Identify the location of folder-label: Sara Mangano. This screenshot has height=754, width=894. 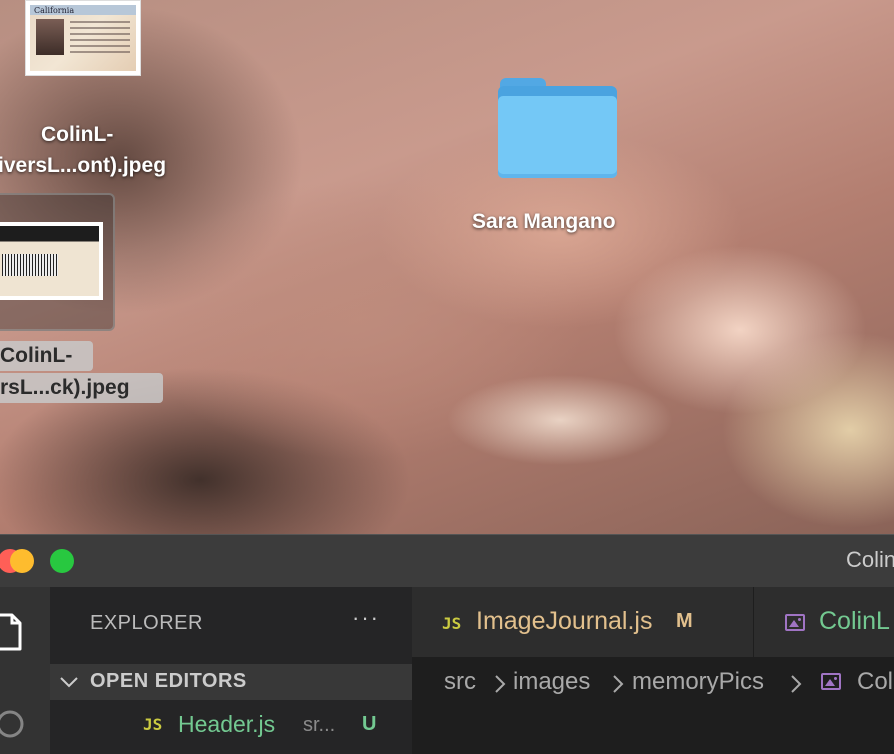
(544, 221).